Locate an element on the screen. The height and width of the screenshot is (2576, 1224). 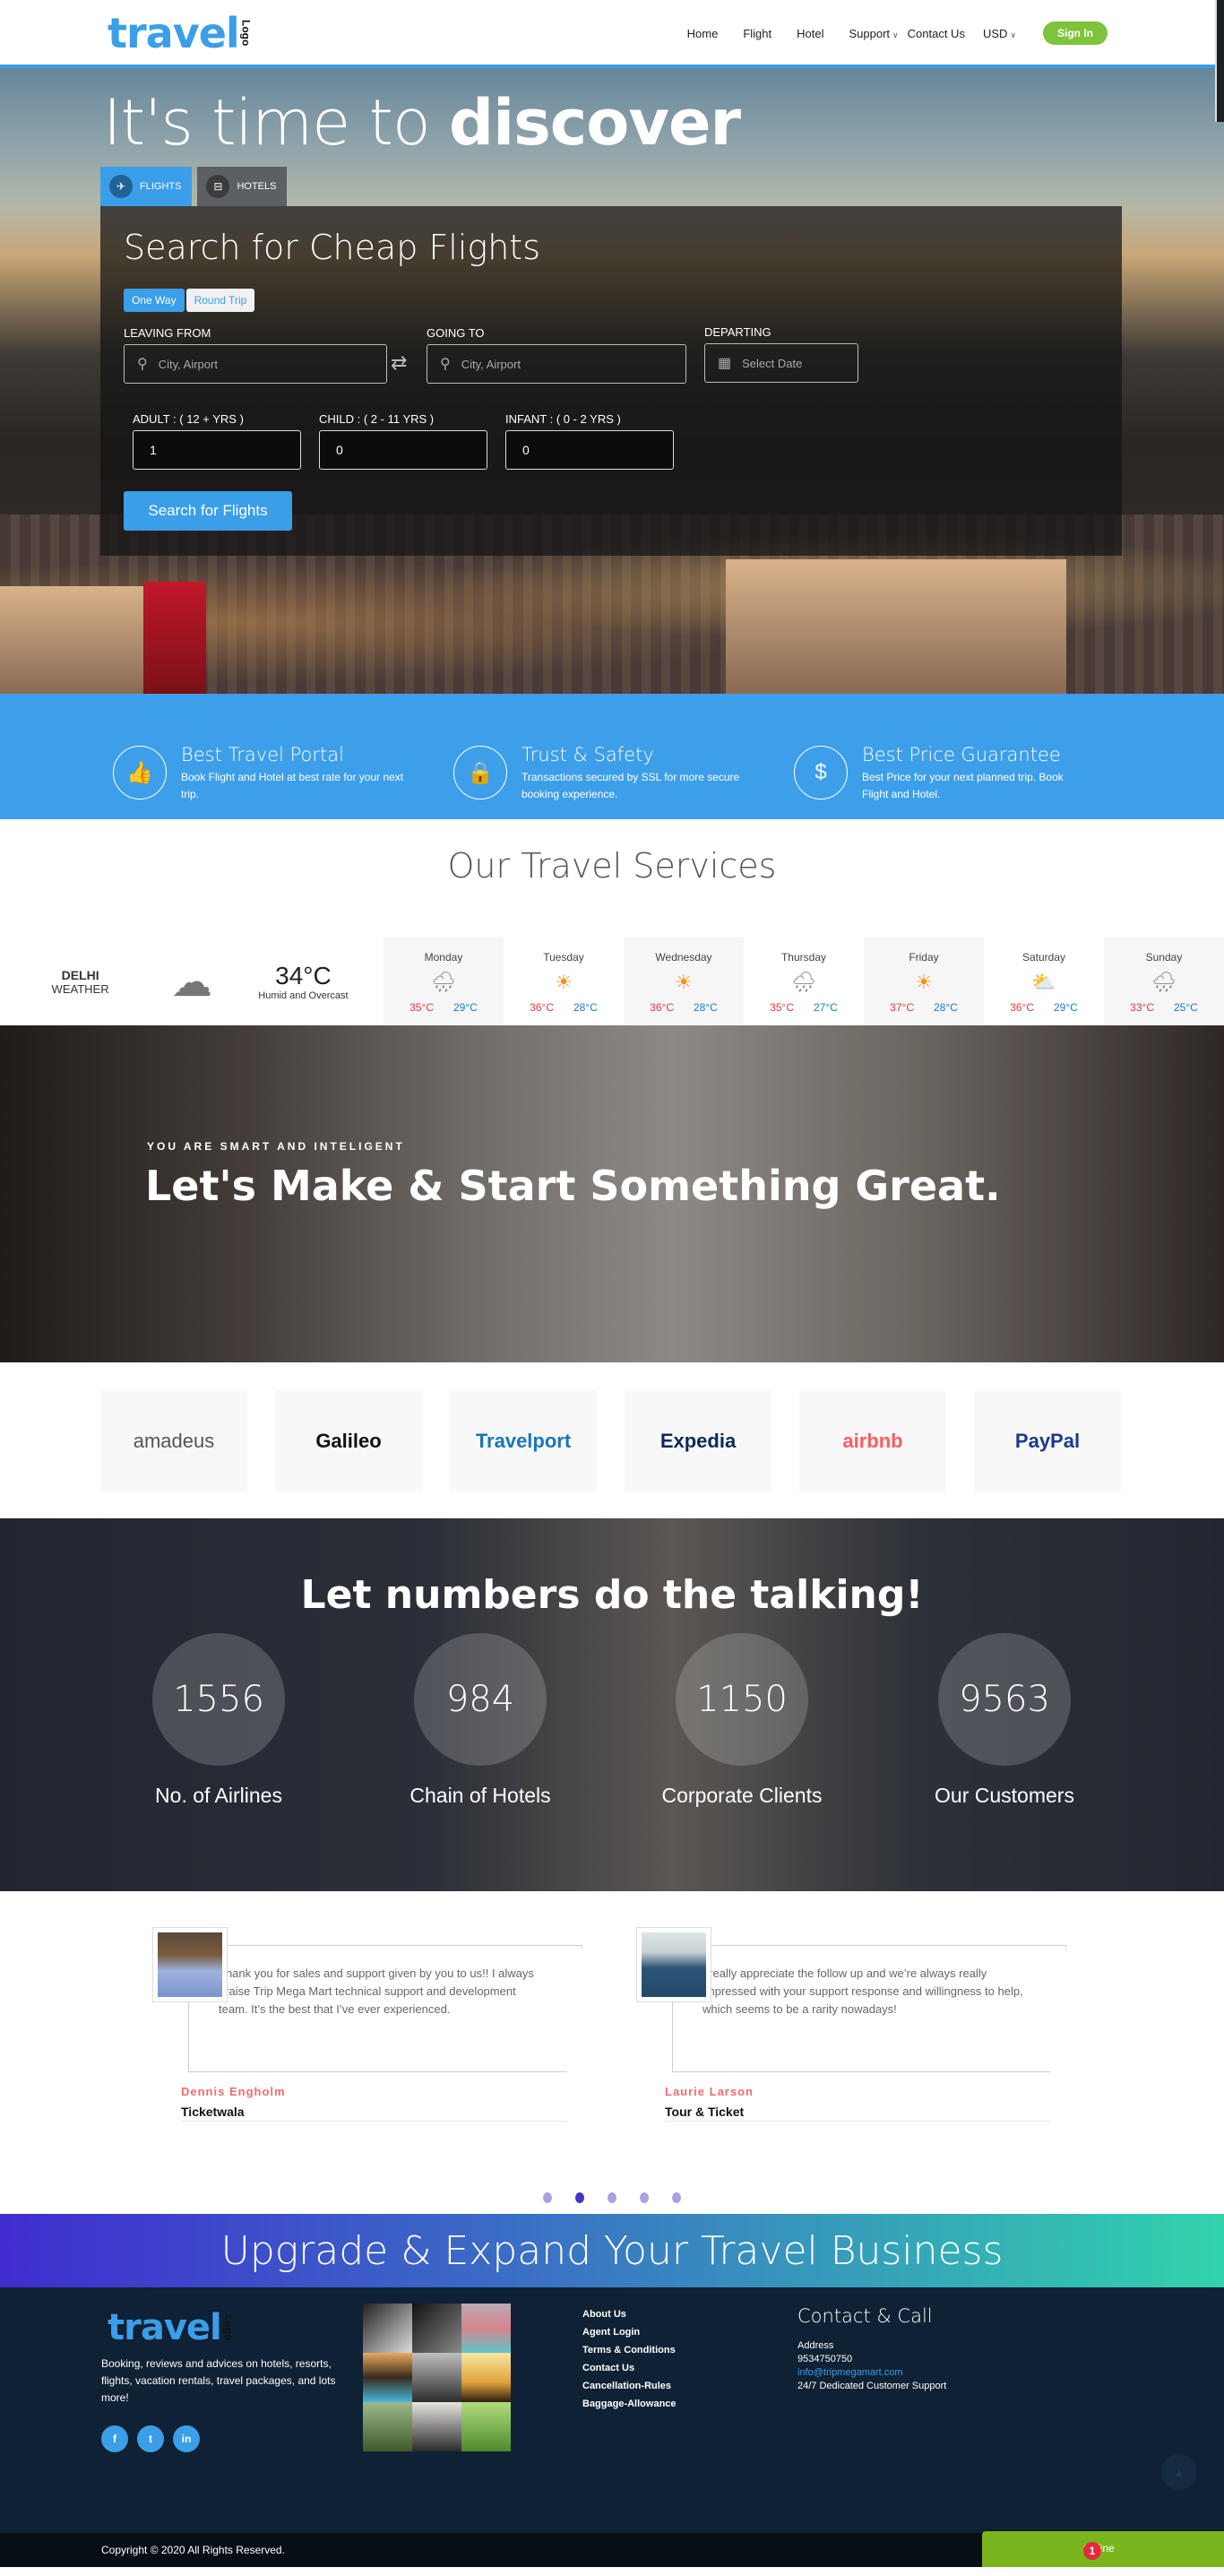
site-logo: travel Logo is located at coordinates (180, 33).